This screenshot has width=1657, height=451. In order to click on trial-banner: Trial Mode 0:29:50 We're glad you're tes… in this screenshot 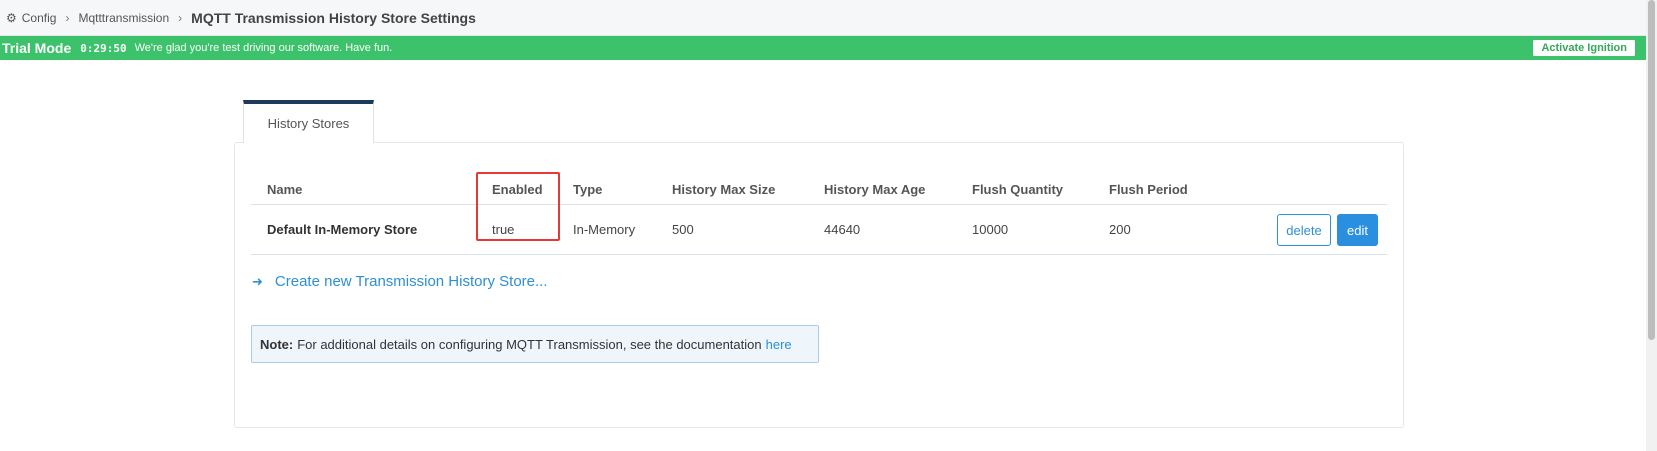, I will do `click(828, 48)`.